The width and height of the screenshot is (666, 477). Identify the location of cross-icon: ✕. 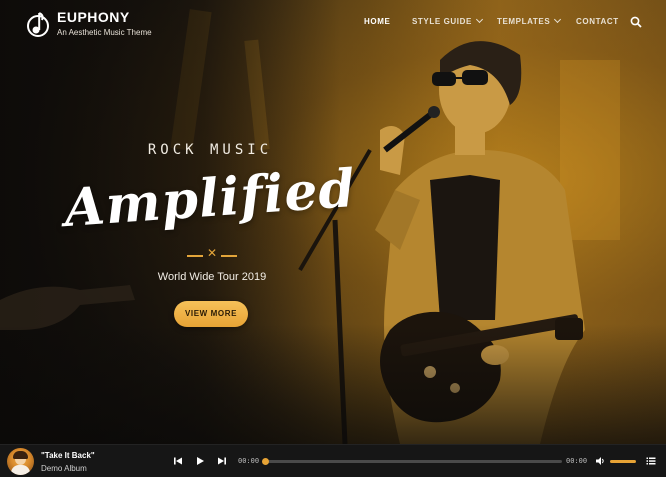
(212, 253).